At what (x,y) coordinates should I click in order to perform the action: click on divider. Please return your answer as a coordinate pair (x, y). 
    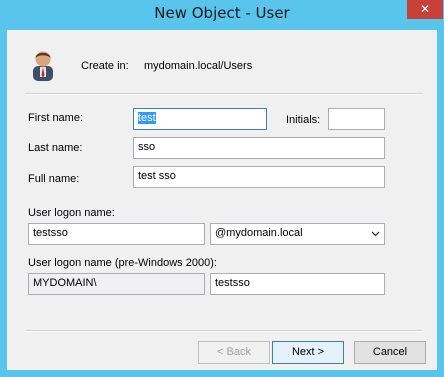
    Looking at the image, I should click on (224, 94).